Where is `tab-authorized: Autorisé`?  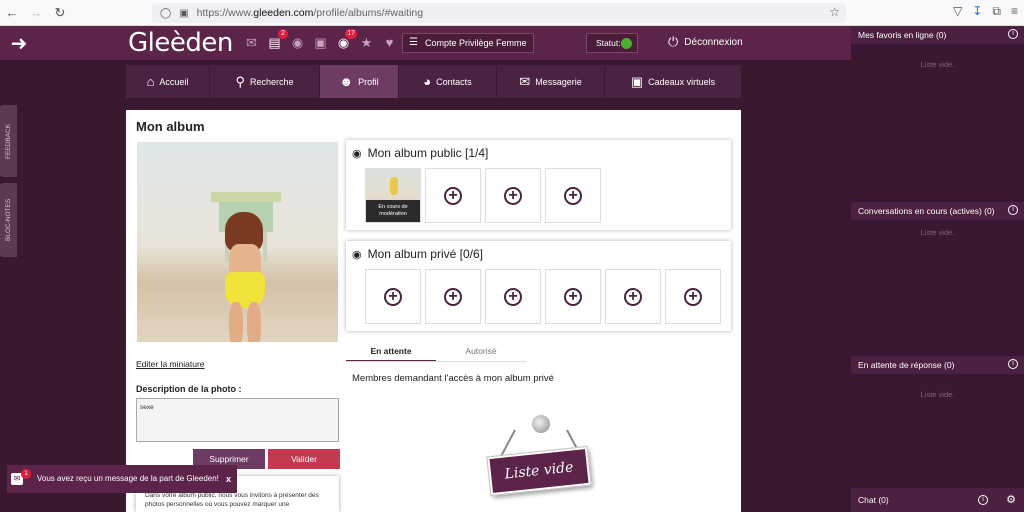
tab-authorized: Autorisé is located at coordinates (481, 352).